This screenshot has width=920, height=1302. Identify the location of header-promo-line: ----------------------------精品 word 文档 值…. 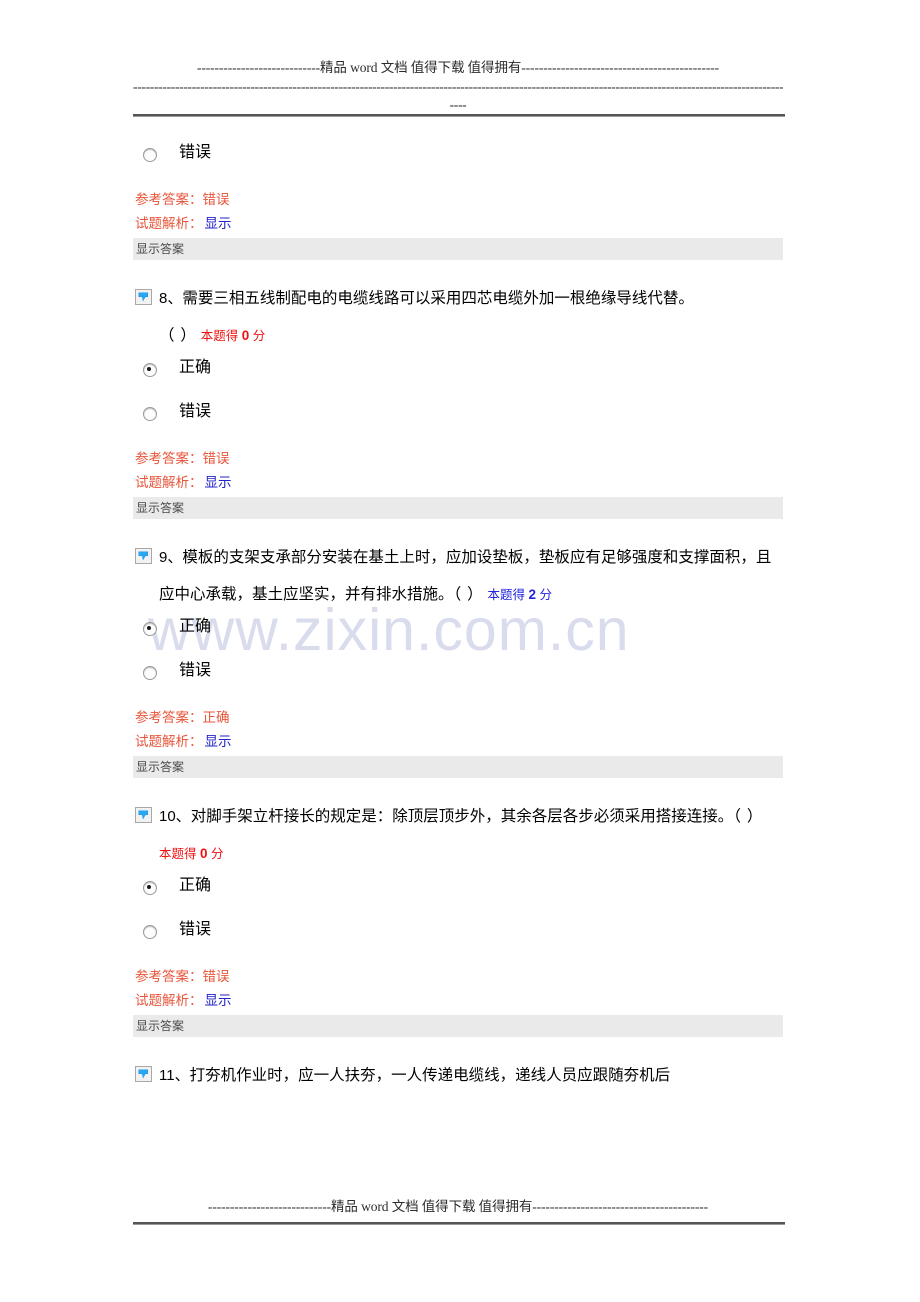
(458, 67).